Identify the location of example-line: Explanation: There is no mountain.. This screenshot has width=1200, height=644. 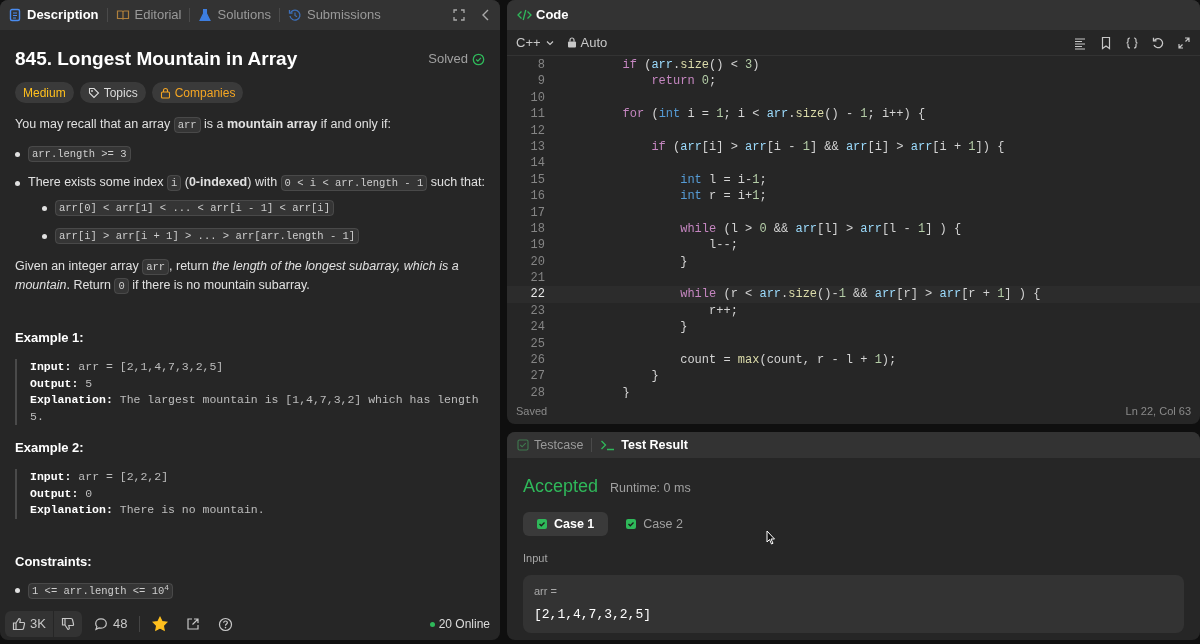
(148, 510).